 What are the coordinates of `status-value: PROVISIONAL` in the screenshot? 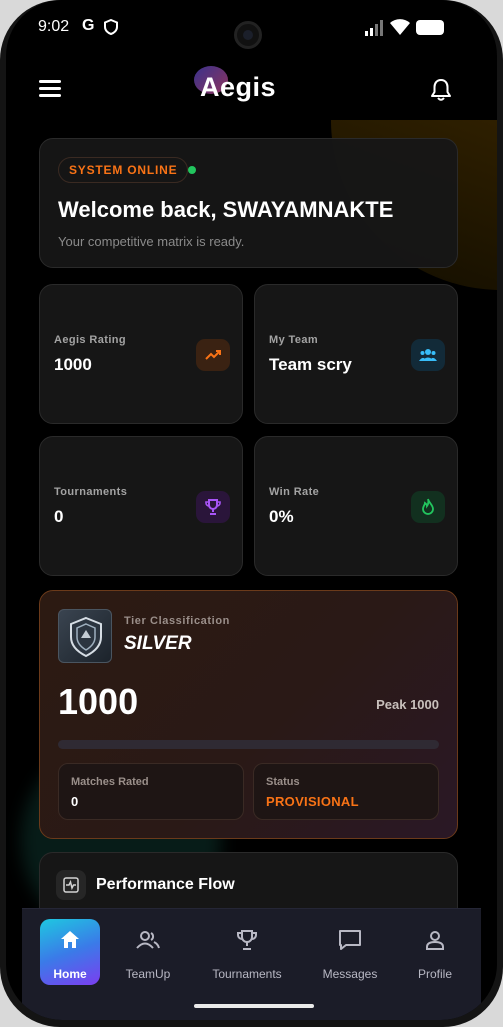 It's located at (312, 801).